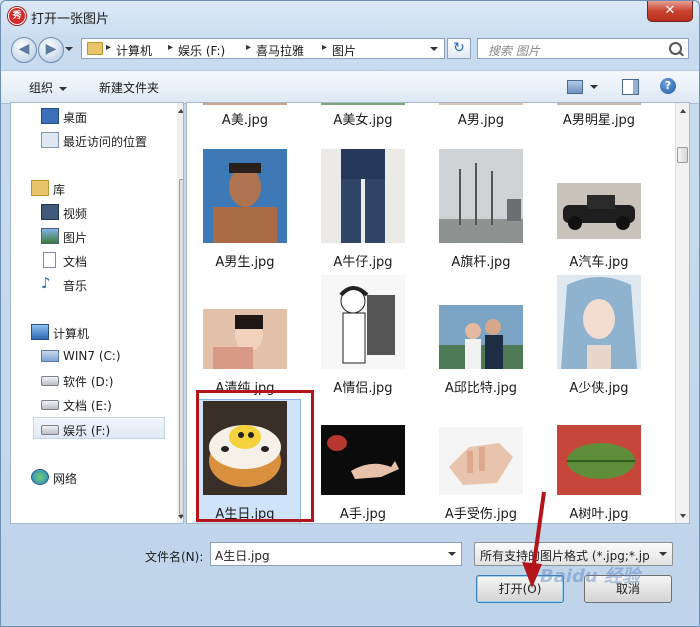 The image size is (700, 627). What do you see at coordinates (514, 51) in the screenshot?
I see `search-placeholder: 搜索 图片` at bounding box center [514, 51].